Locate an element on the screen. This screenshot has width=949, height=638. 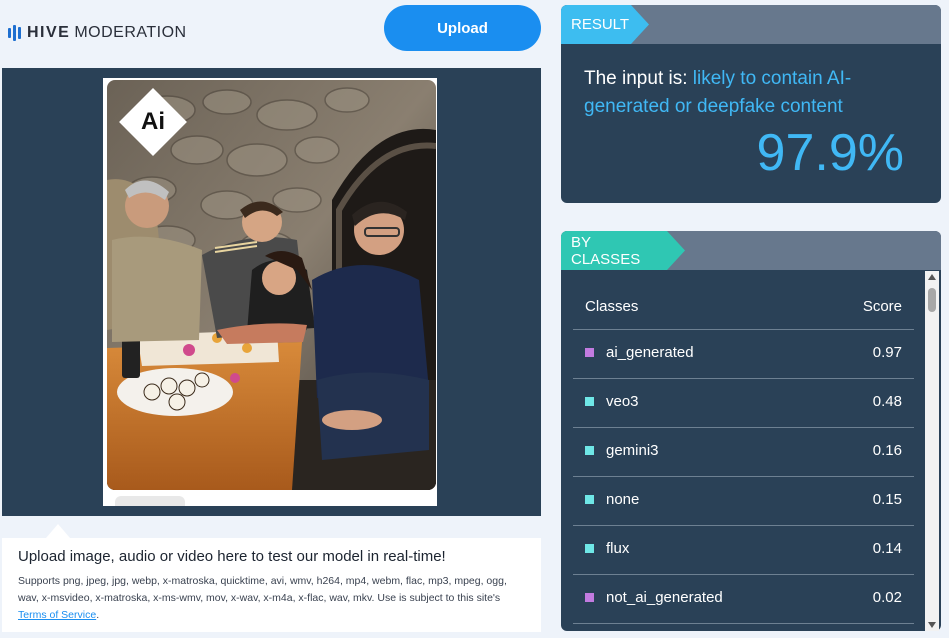
hive-moderation-logo: HIVE MODERATION is located at coordinates (97, 33).